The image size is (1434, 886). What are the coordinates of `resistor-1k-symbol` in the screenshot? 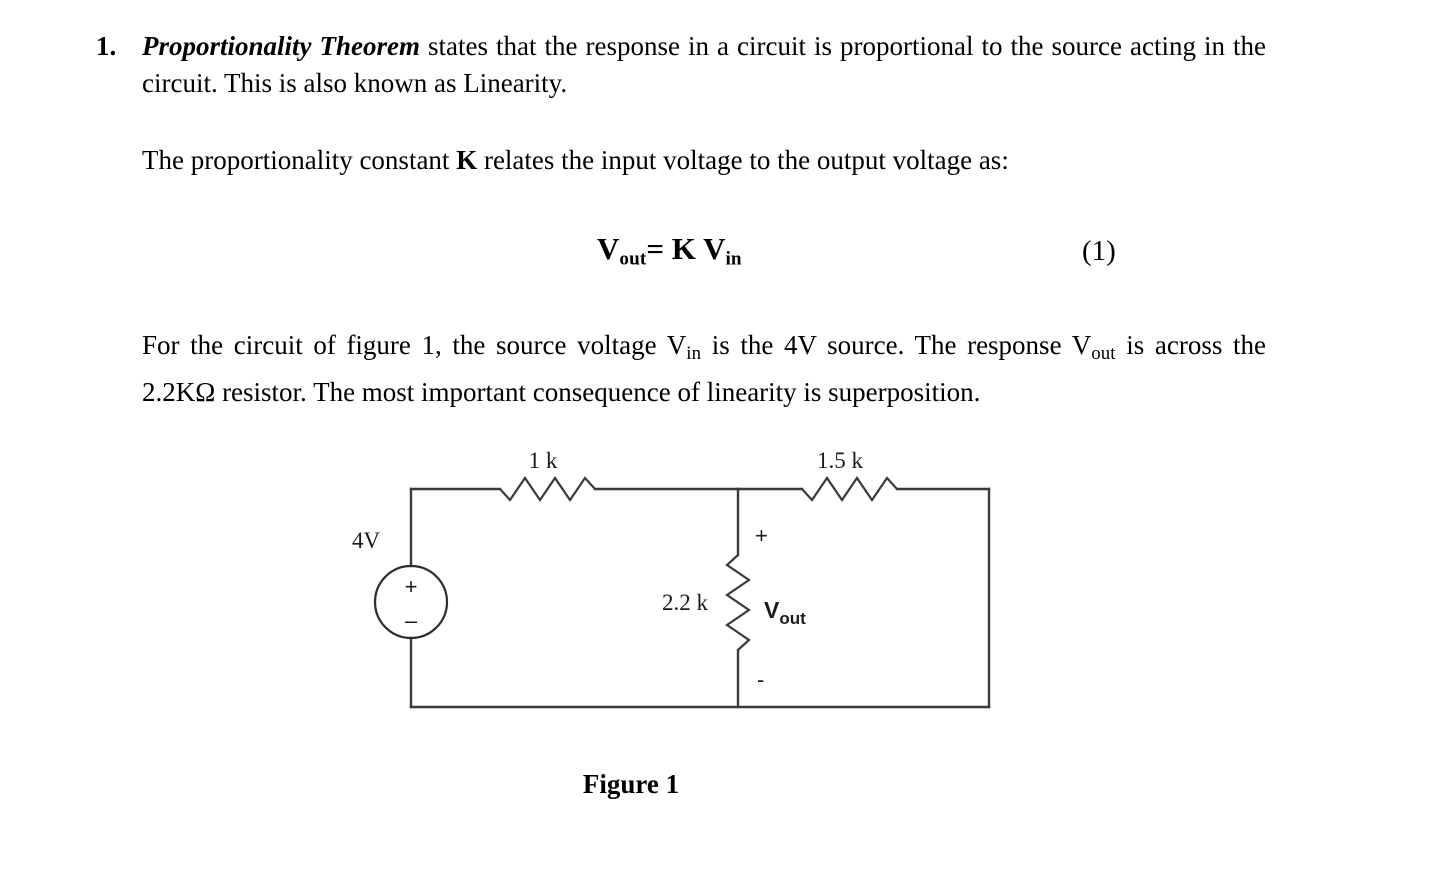 It's located at (547, 489).